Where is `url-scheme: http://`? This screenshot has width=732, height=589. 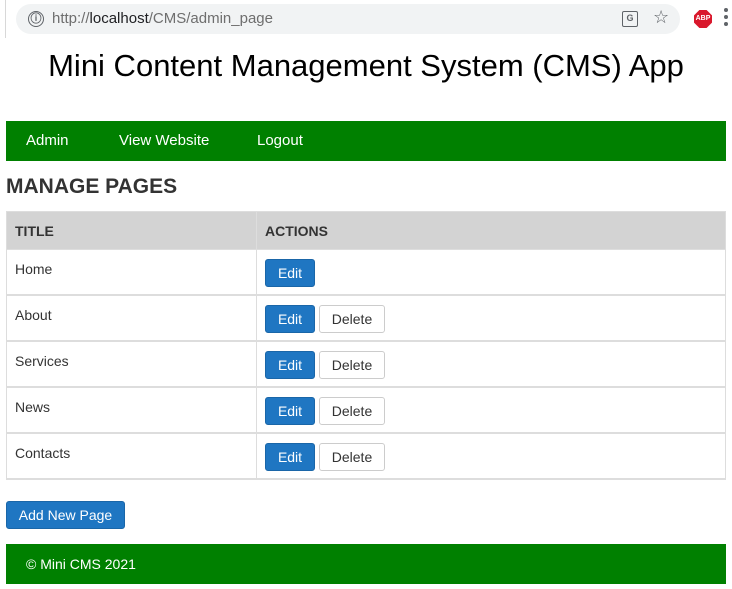
url-scheme: http:// is located at coordinates (71, 18).